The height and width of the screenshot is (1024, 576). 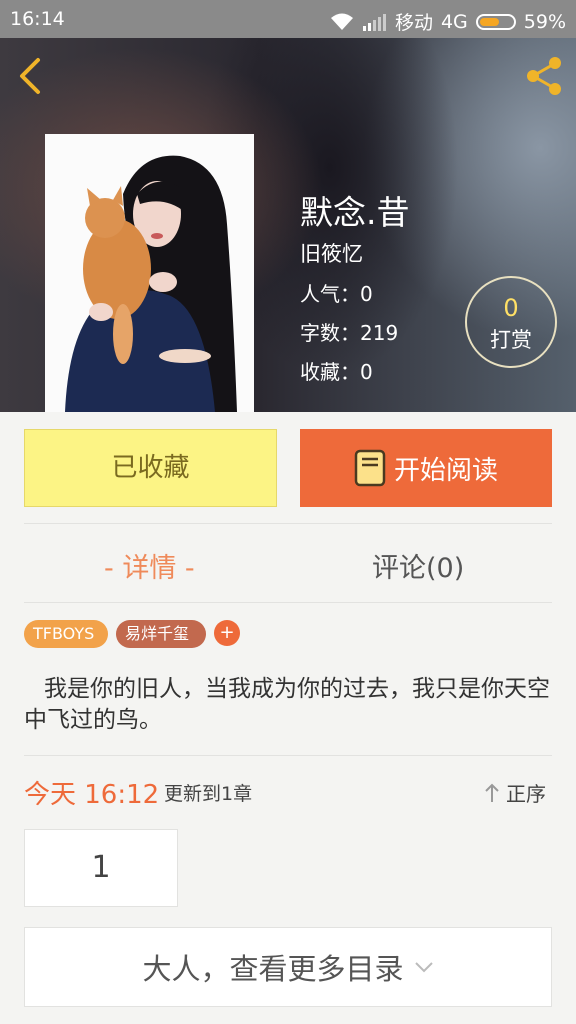 I want to click on cover-illustration, so click(x=149, y=273).